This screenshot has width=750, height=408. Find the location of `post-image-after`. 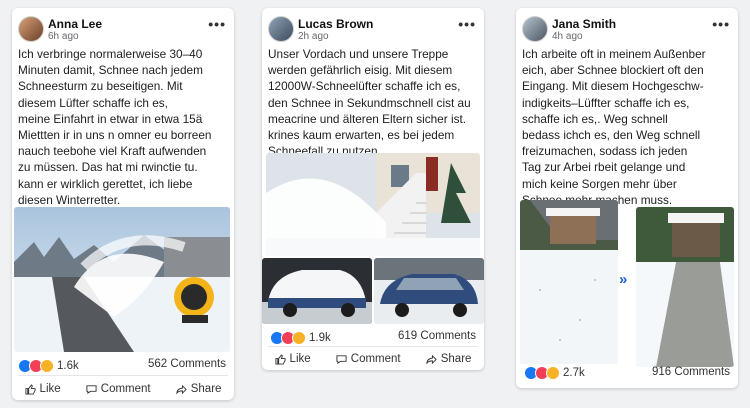

post-image-after is located at coordinates (685, 287).